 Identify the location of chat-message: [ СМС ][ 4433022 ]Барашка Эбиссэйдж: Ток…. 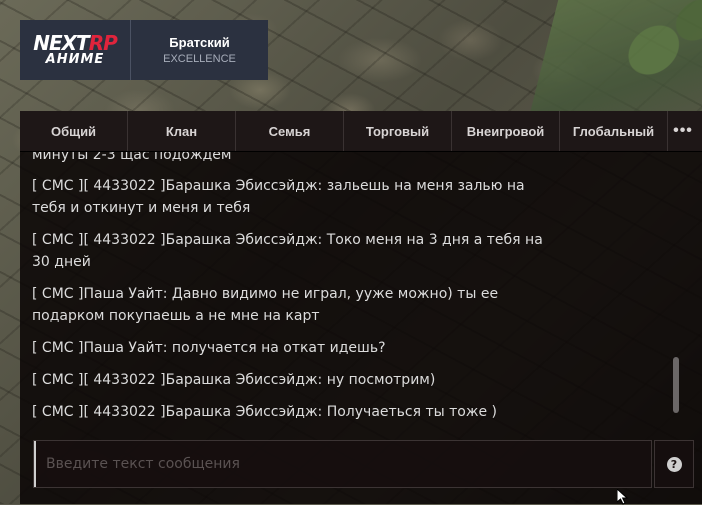
(287, 251).